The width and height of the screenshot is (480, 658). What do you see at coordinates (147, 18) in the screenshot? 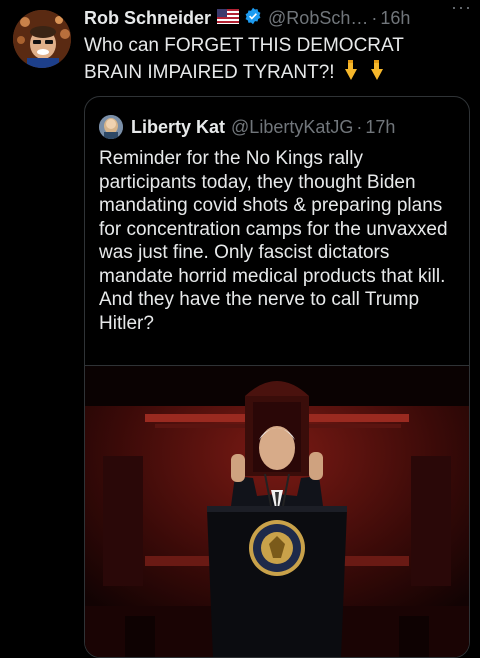
I see `author-name: Rob Schneider` at bounding box center [147, 18].